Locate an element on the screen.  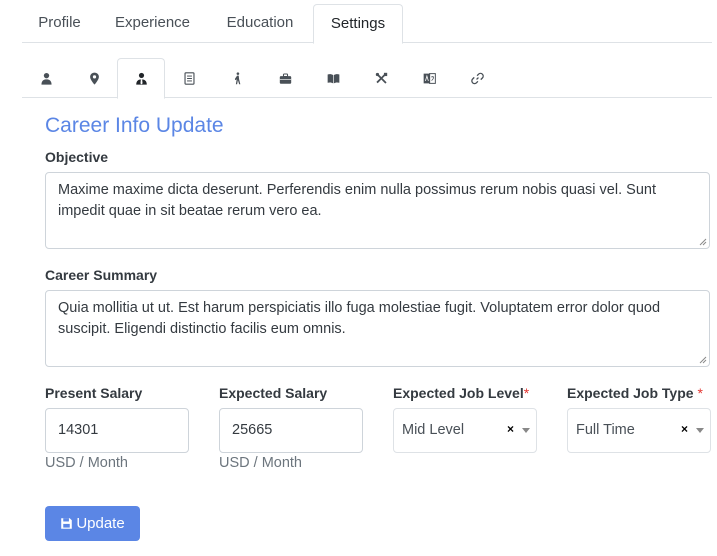
top-tab-bar: Profile Experience Education Settings is located at coordinates (367, 22).